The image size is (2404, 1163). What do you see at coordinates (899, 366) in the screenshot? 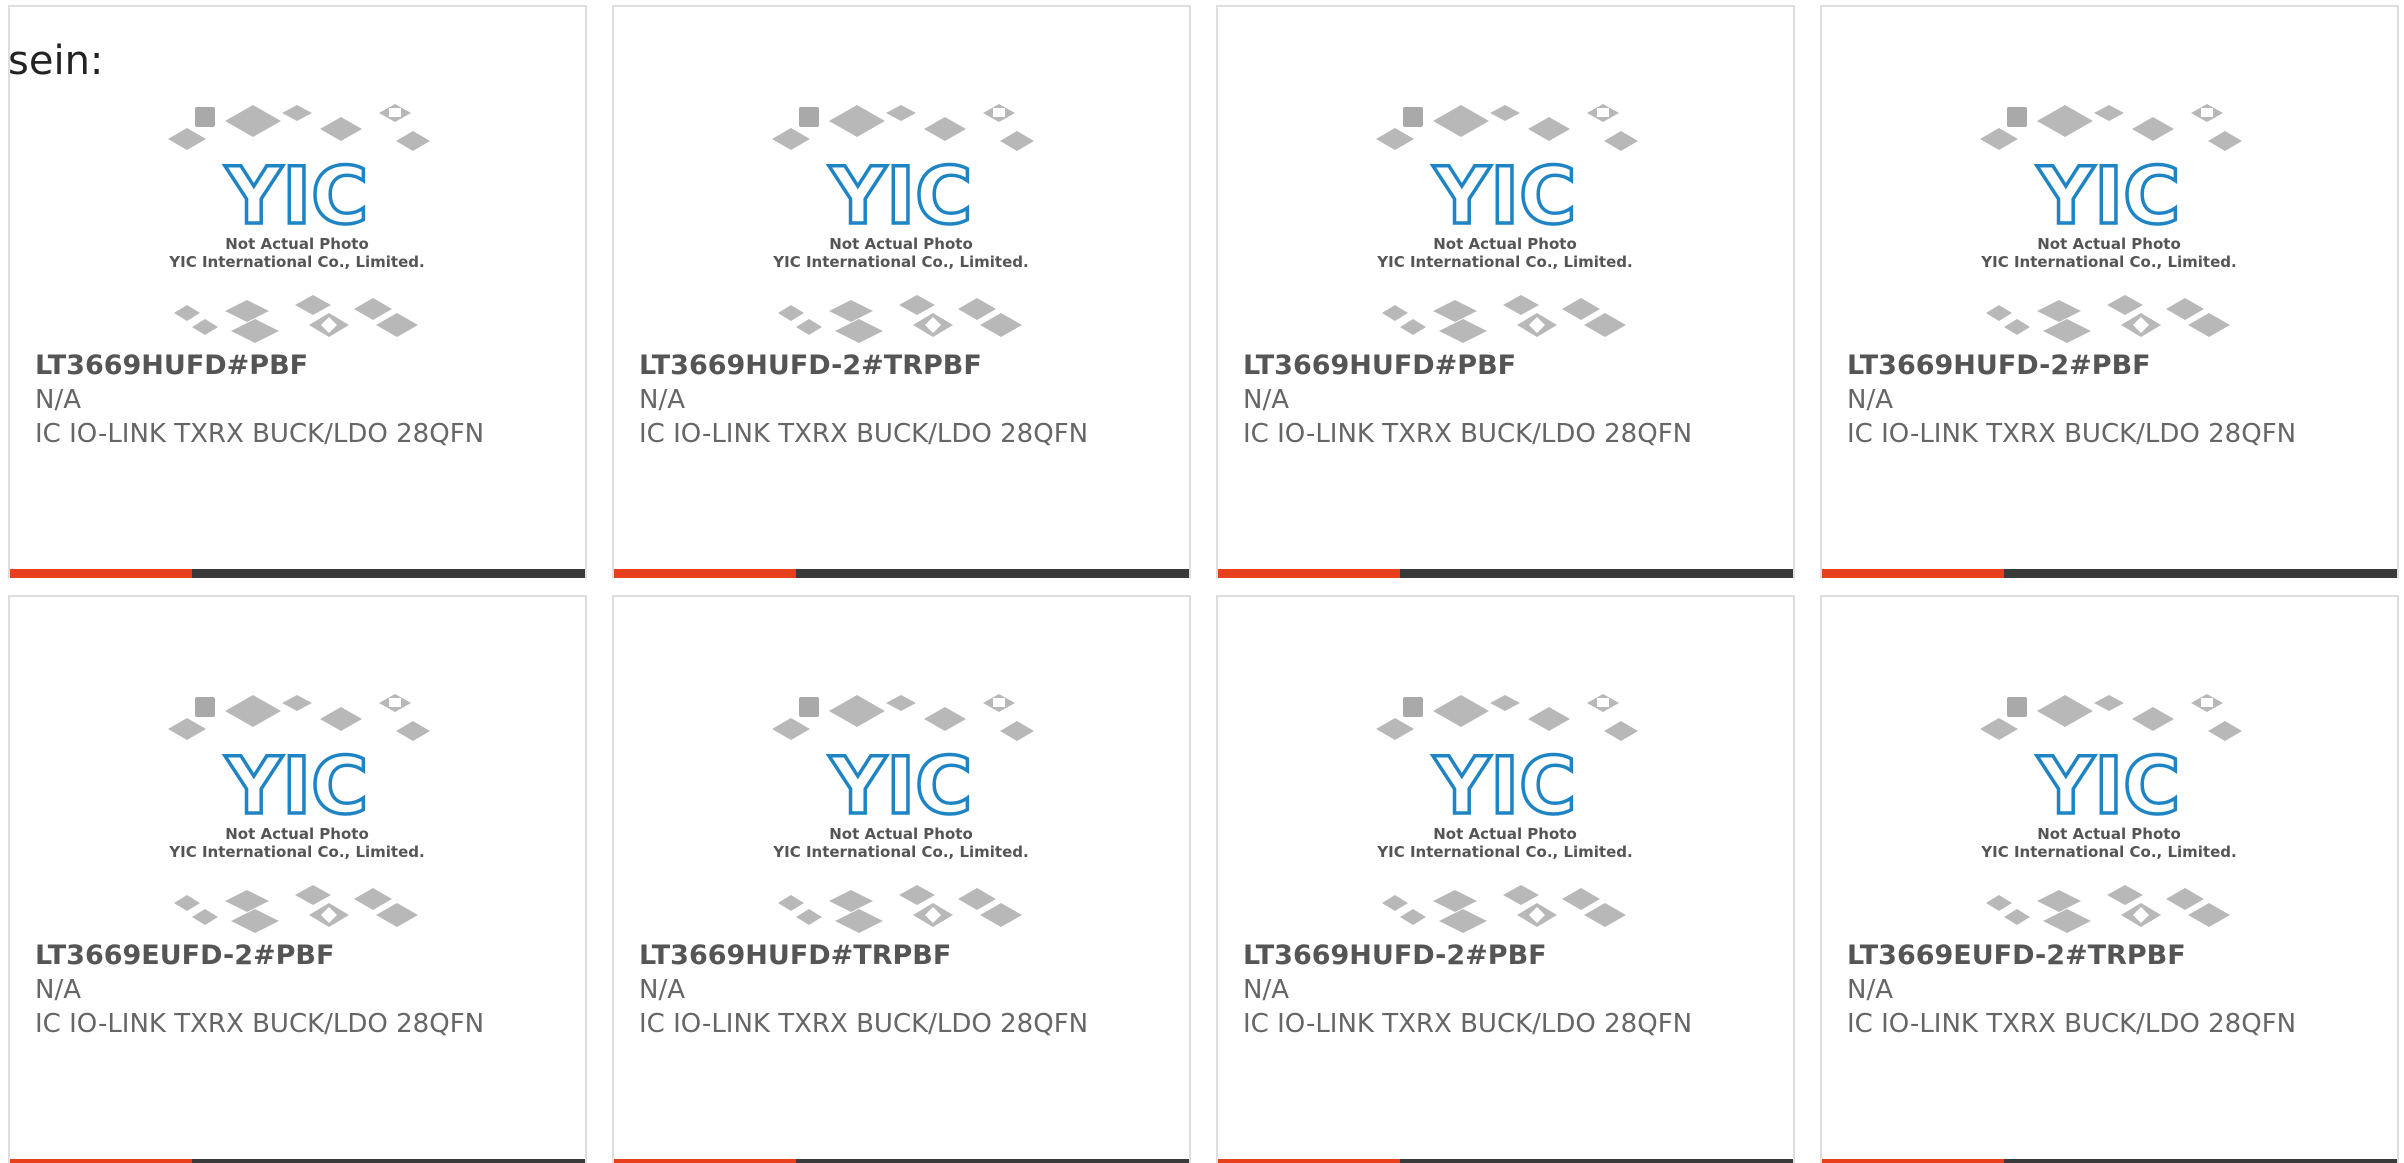
I see `part-number: LT3669HUFD-2#TRPBF` at bounding box center [899, 366].